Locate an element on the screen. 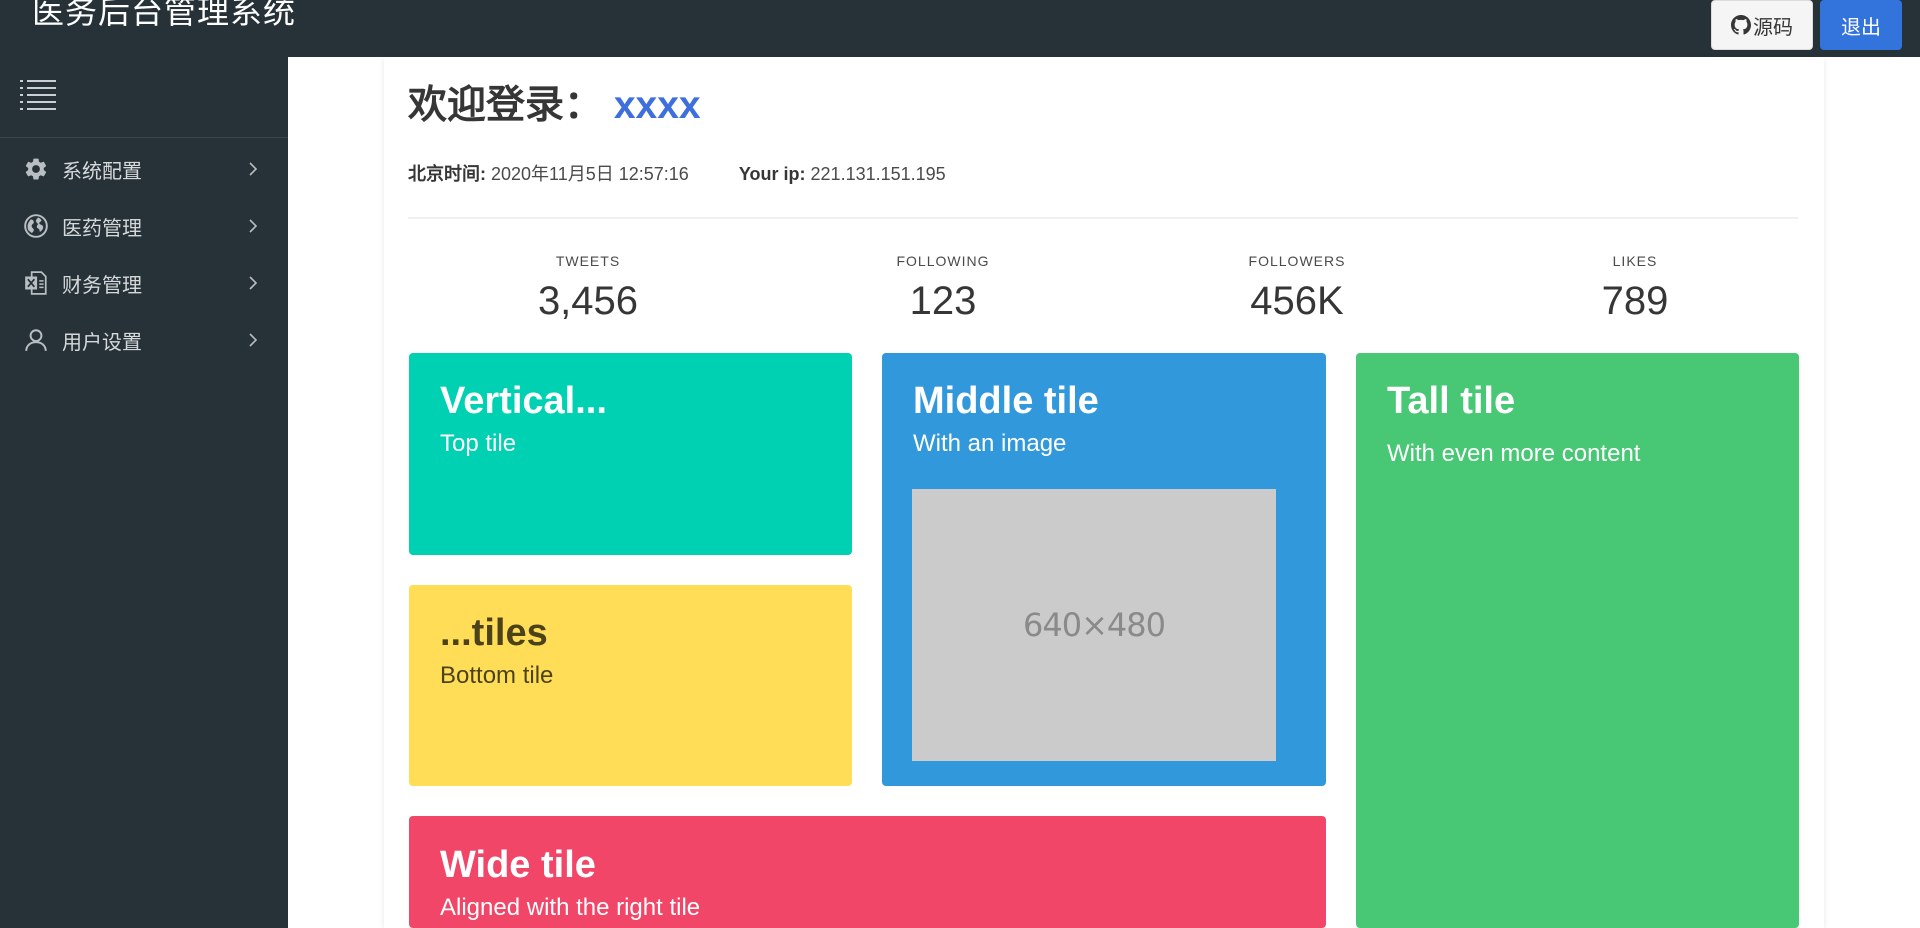 This screenshot has width=1920, height=928. stat-following: FOLLOWING 123 is located at coordinates (943, 289).